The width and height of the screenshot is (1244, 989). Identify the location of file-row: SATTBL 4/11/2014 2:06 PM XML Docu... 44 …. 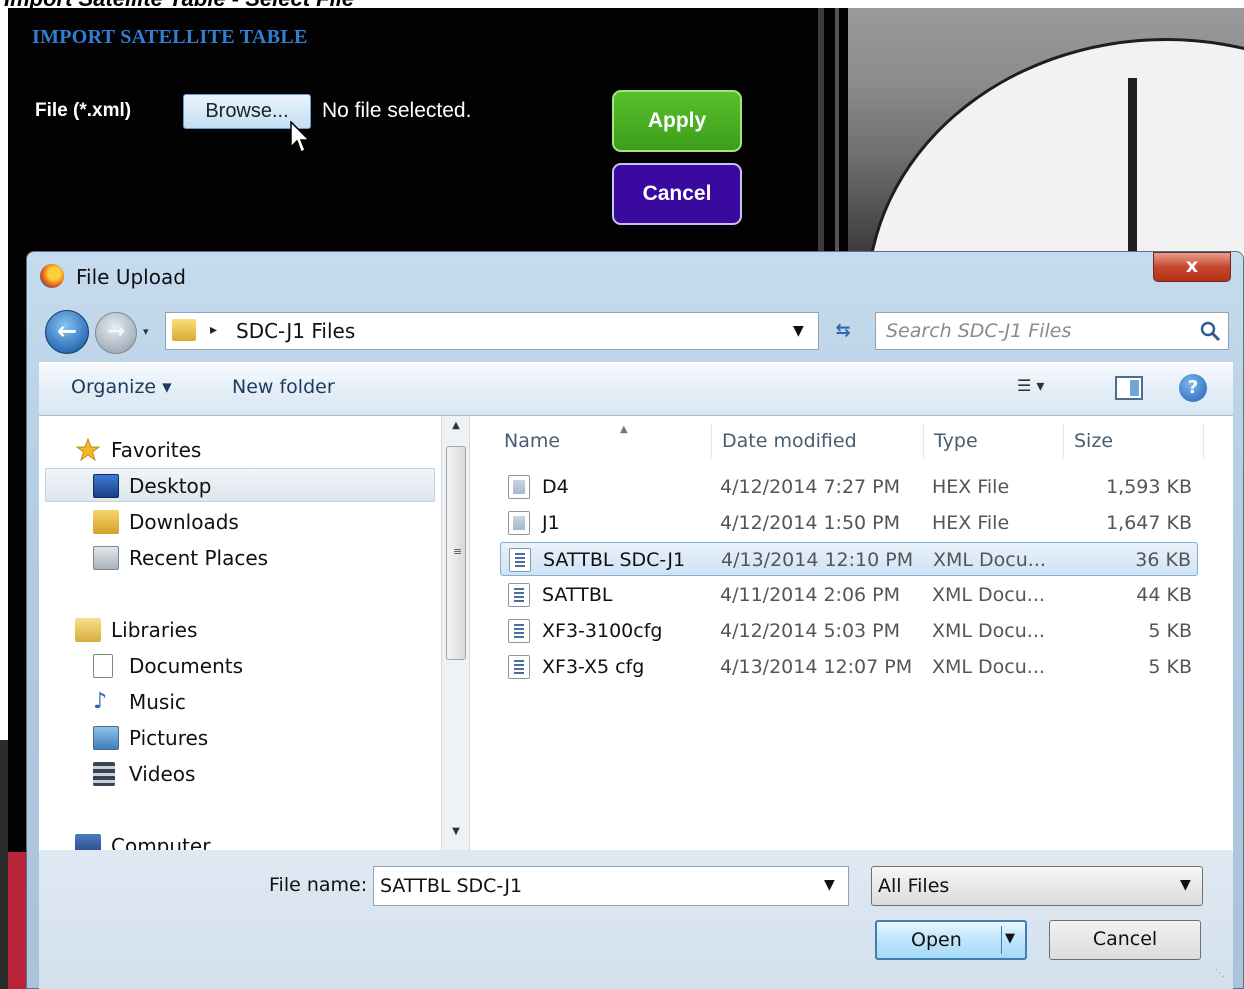
(849, 595).